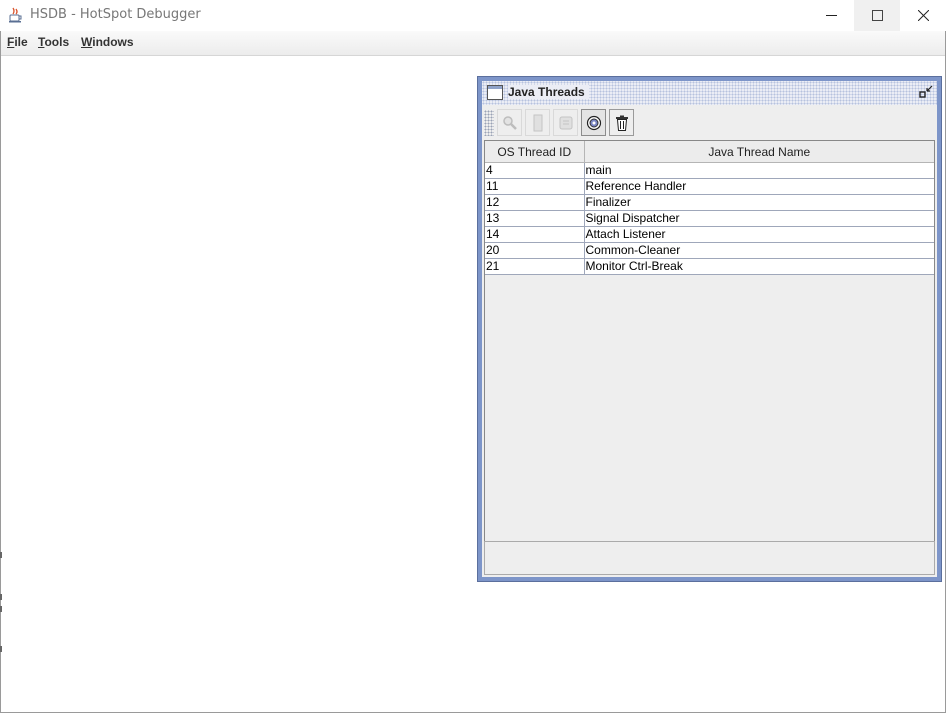 This screenshot has height=713, width=946. I want to click on table-row: 4 main, so click(709, 170).